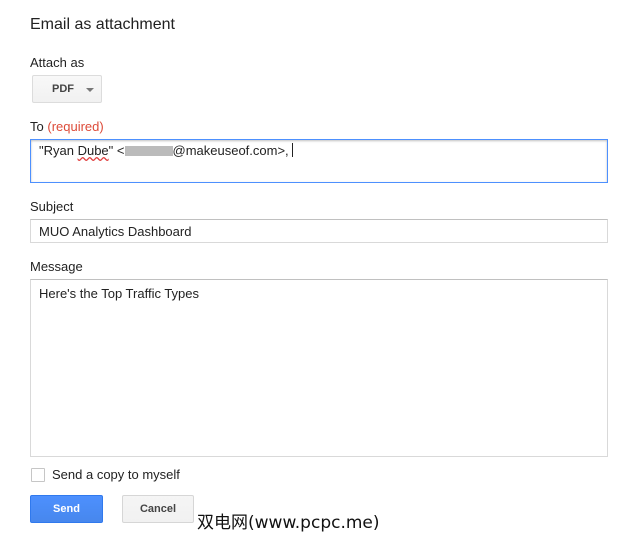 Image resolution: width=640 pixels, height=544 pixels. Describe the element at coordinates (115, 231) in the screenshot. I see `subject-value: MUO Analytics Dashboard` at that location.